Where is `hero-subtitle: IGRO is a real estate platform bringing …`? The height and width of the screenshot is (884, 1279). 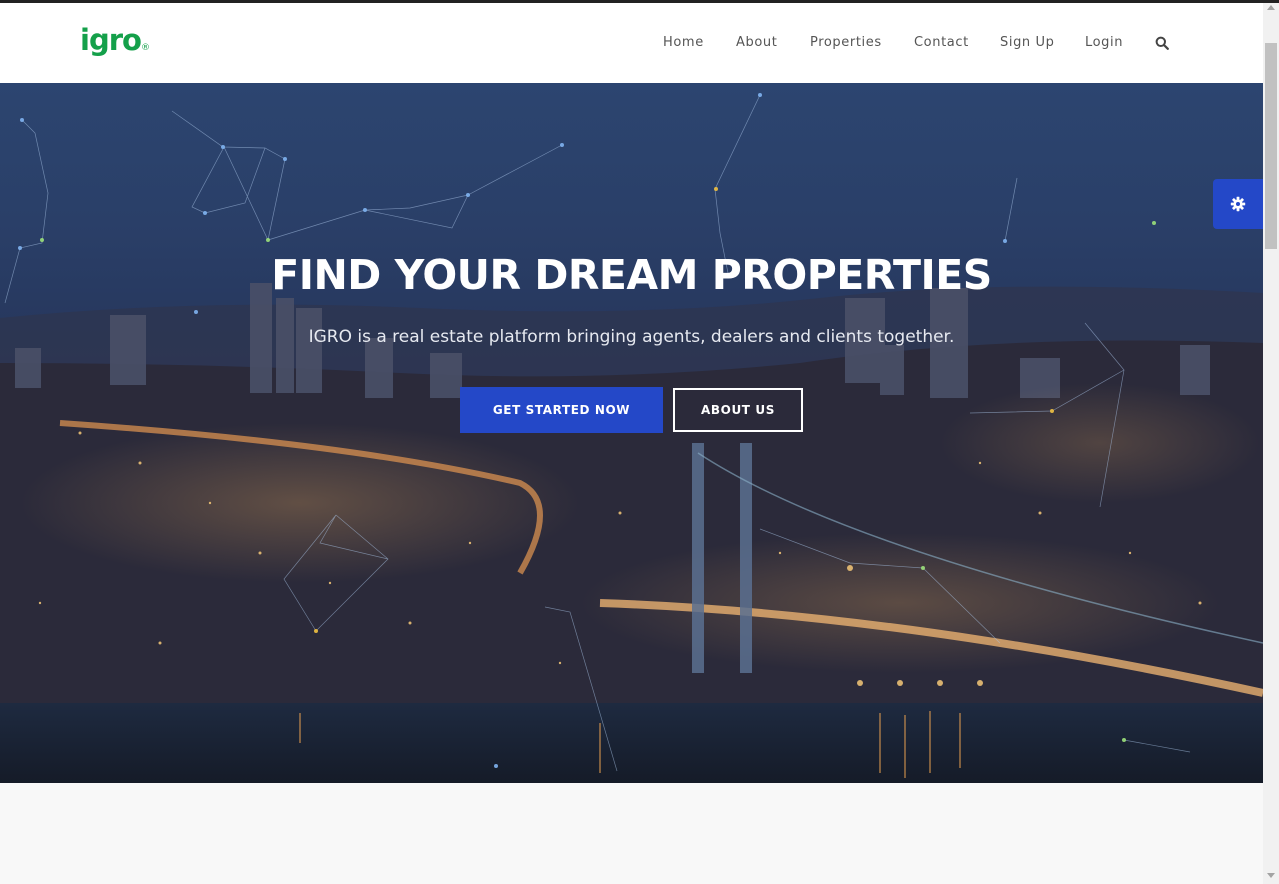
hero-subtitle: IGRO is a real estate platform bringing … is located at coordinates (631, 337).